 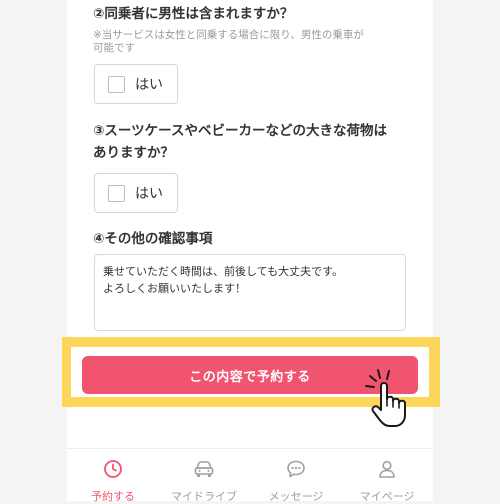 I want to click on question-2-title: ②同乗者に男性は含まれますか？, so click(x=193, y=14).